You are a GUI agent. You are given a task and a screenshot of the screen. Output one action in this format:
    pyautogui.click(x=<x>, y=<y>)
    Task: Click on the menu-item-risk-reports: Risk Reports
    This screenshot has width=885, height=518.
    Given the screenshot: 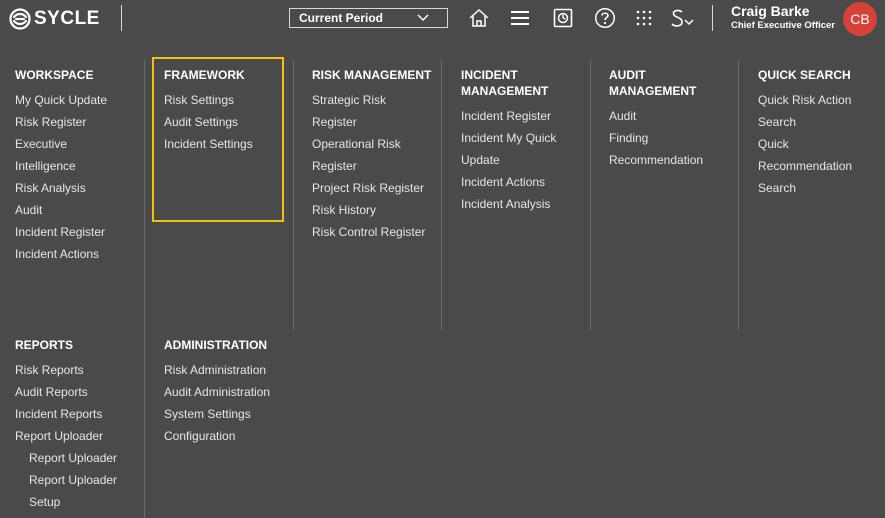 What is the action you would take?
    pyautogui.click(x=66, y=370)
    